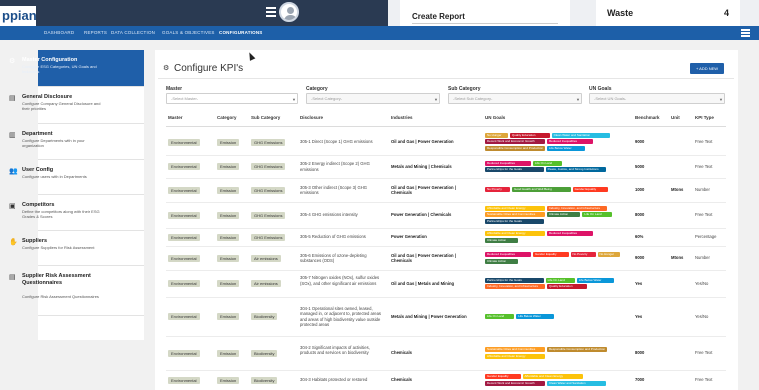 The image size is (759, 390). What do you see at coordinates (421, 215) in the screenshot?
I see `industries-text: Power Generation | Chemicals` at bounding box center [421, 215].